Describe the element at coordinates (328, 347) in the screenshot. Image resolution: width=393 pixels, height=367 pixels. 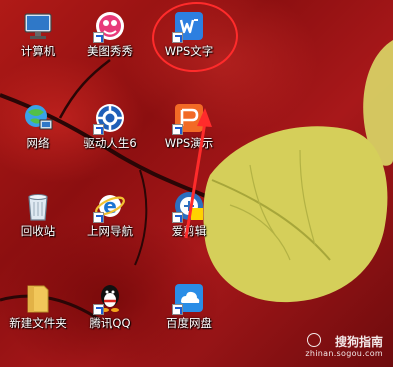
I see `watermark: 搜狗指南 zhinan.sogou.com` at that location.